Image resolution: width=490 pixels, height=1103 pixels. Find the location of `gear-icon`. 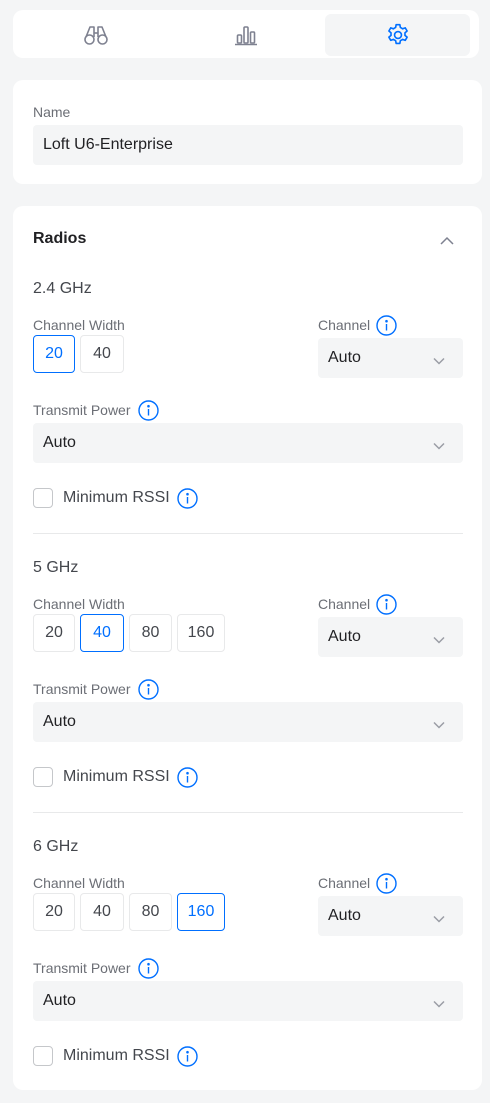

gear-icon is located at coordinates (398, 35).